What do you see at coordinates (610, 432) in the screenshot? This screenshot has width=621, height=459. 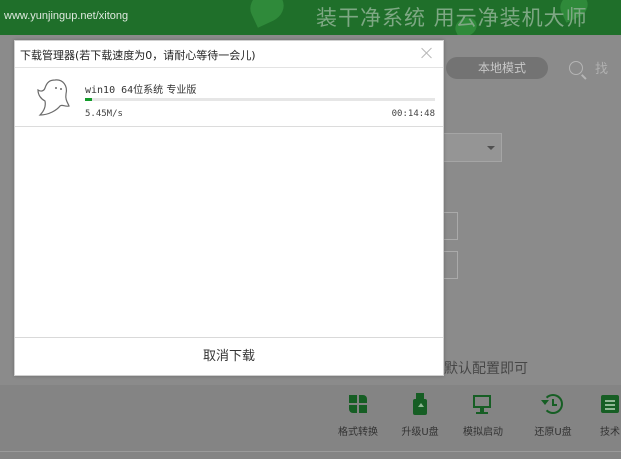 I see `tool-label: 技术` at bounding box center [610, 432].